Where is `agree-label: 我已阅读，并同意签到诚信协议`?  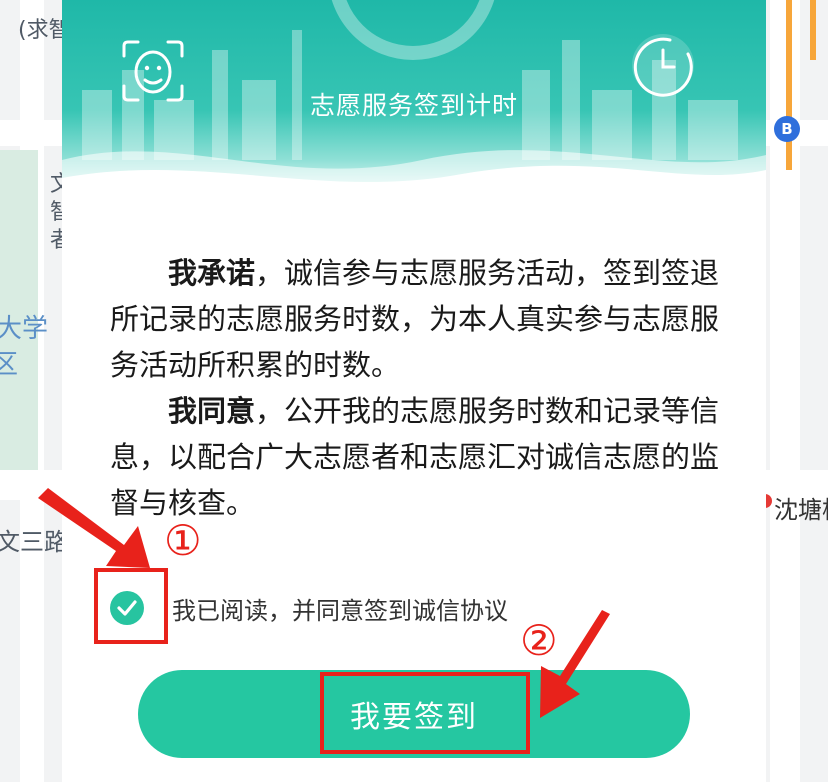 agree-label: 我已阅读，并同意签到诚信协议 is located at coordinates (340, 608).